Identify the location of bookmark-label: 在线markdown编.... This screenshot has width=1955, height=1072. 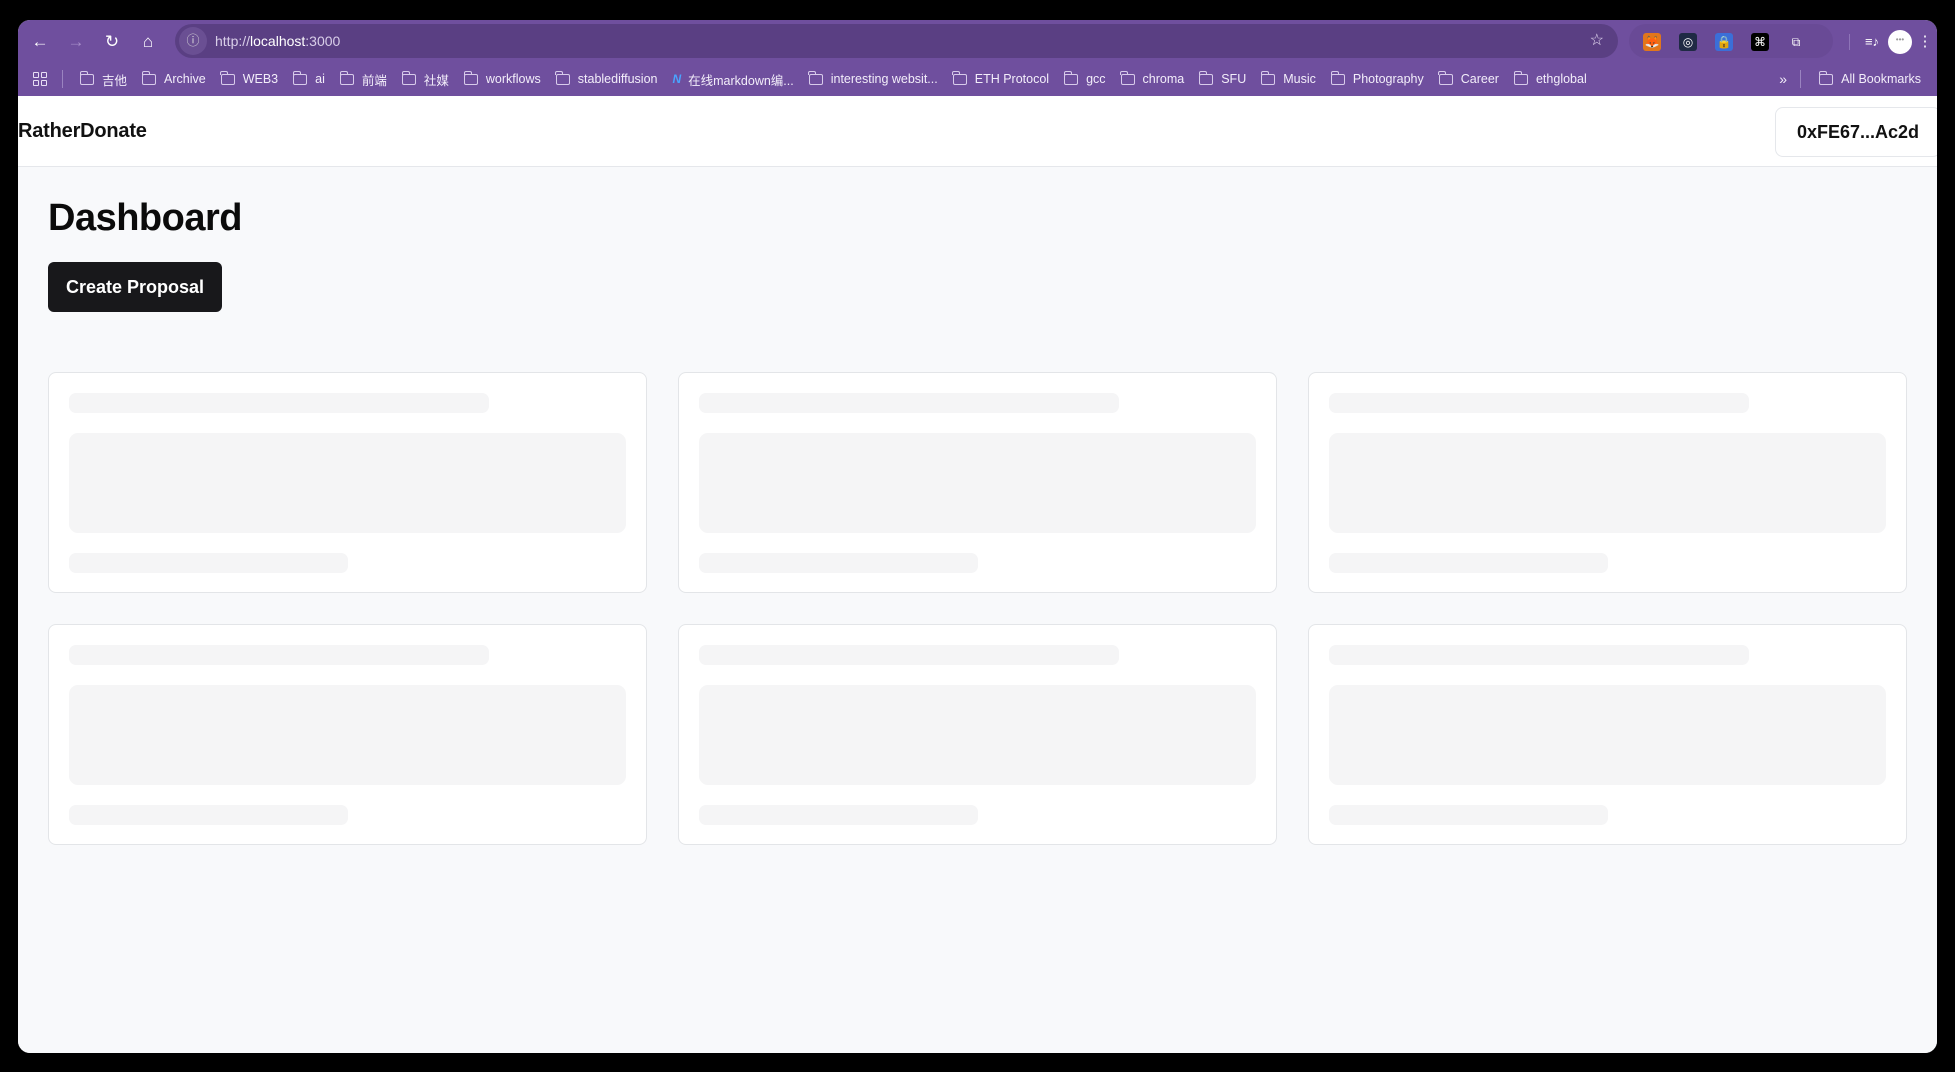
(741, 80).